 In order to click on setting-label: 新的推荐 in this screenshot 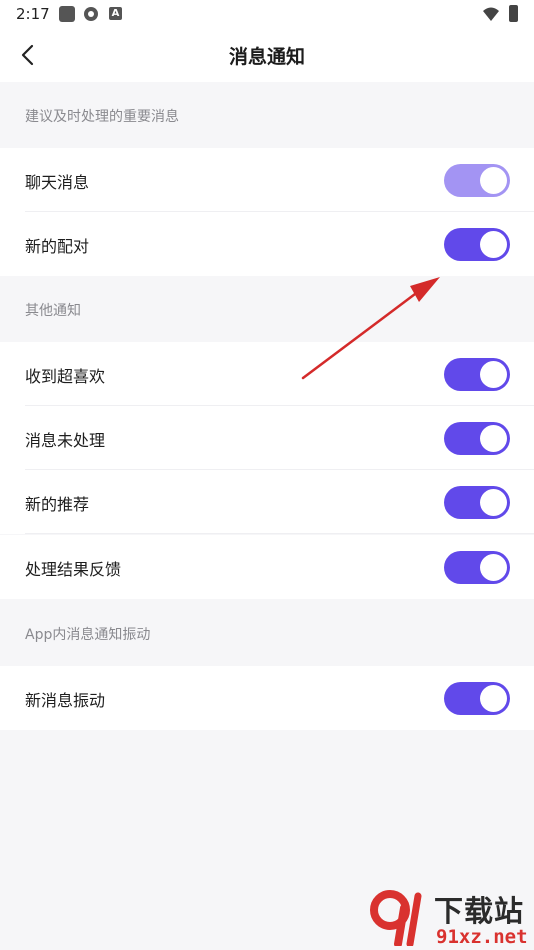, I will do `click(57, 504)`.